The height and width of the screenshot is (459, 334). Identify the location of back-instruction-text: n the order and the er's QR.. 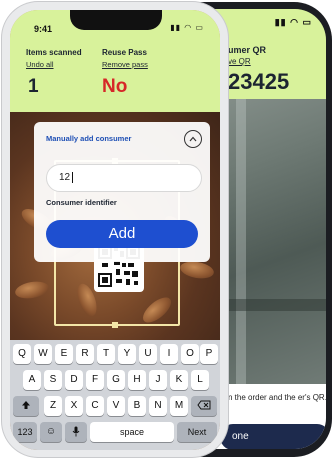
(277, 397).